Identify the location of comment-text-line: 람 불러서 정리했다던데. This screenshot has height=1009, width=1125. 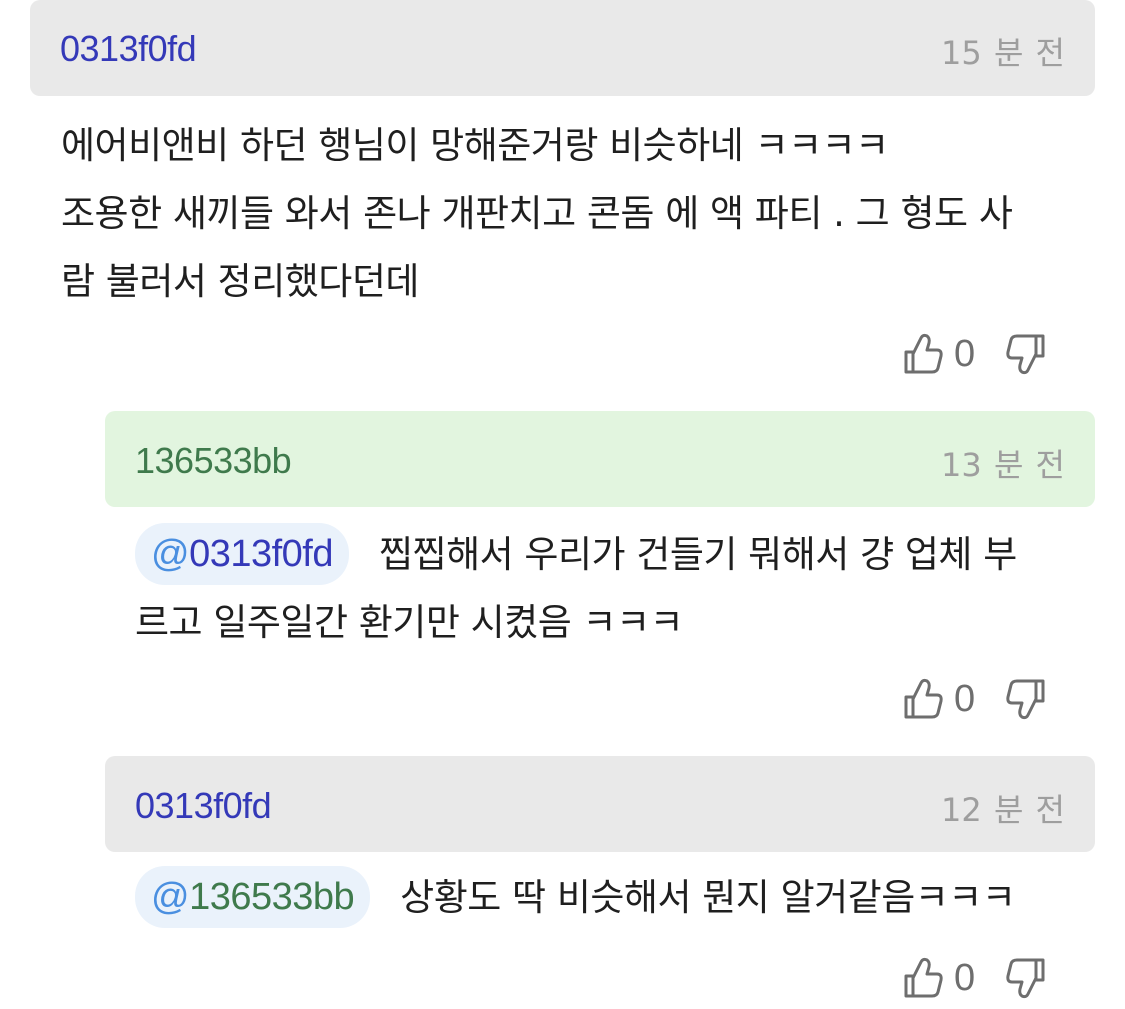
(240, 281).